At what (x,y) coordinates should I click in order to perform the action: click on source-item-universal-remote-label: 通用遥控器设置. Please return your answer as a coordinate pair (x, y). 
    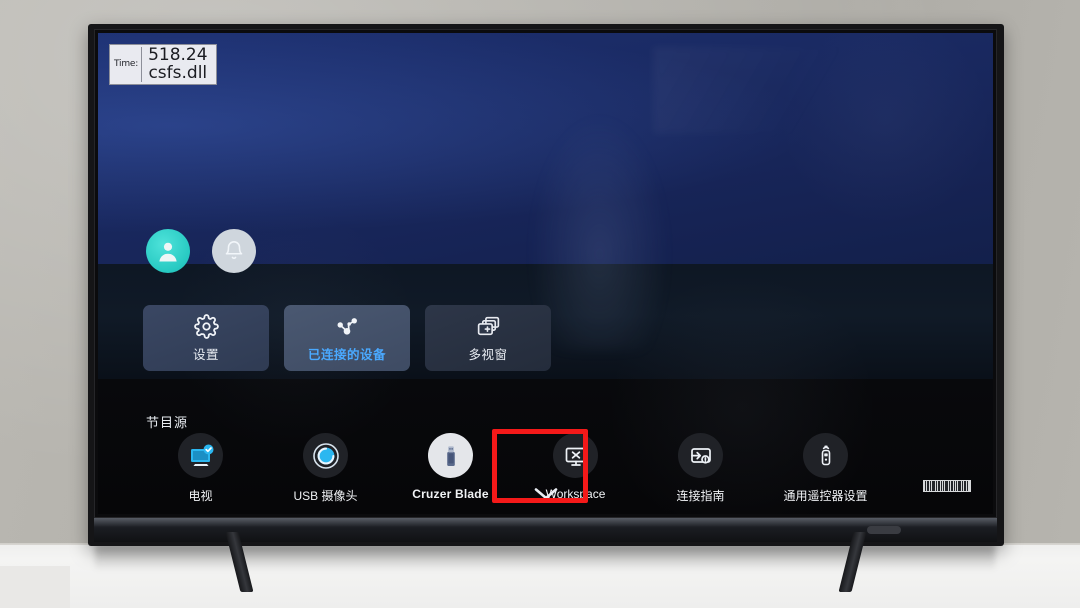
    Looking at the image, I should click on (825, 496).